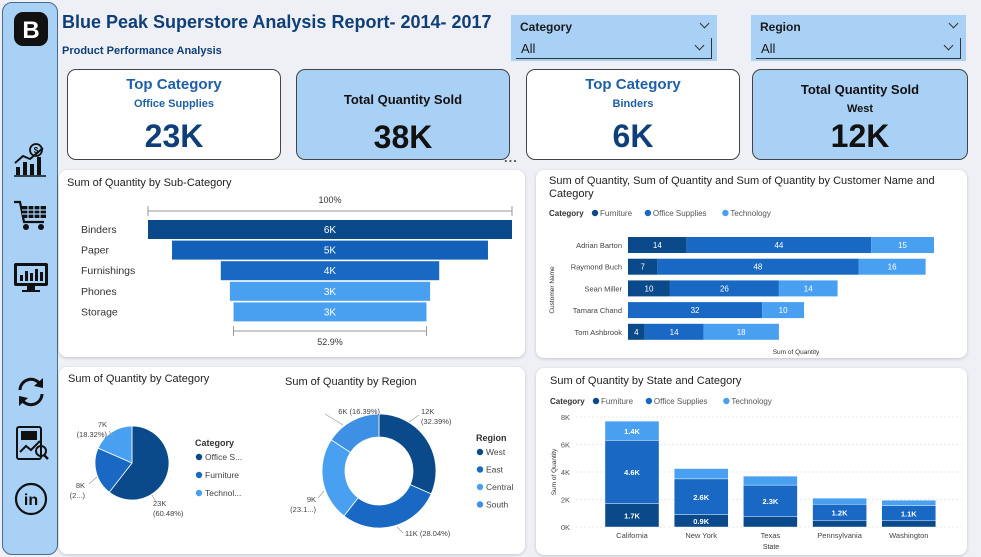  Describe the element at coordinates (340, 478) in the screenshot. I see `donut-slice` at that location.